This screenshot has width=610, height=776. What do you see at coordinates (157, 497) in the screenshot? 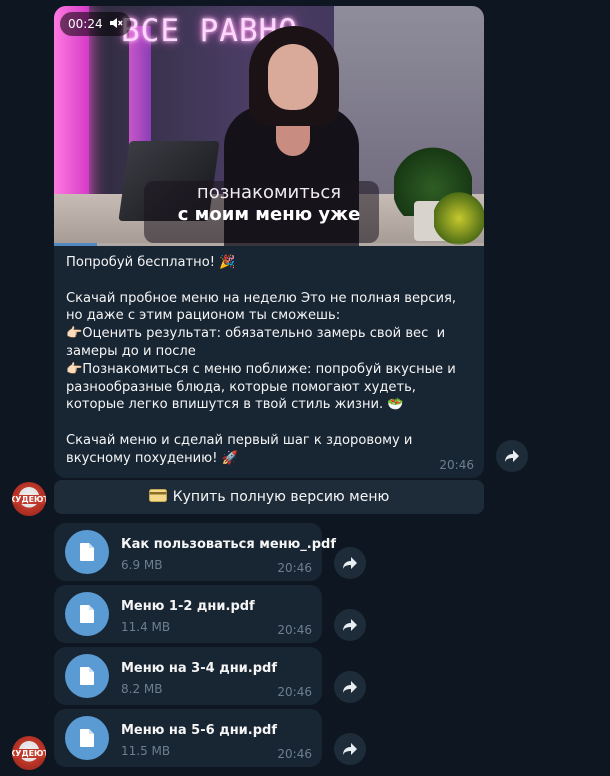
I see `credit-card-icon` at bounding box center [157, 497].